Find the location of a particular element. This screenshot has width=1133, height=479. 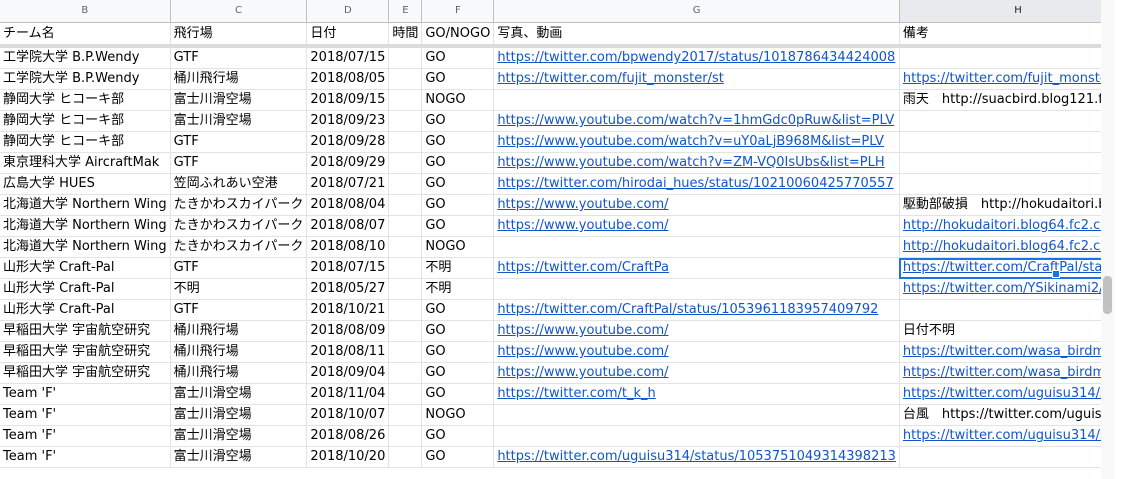

cell-team: 早稲田大学 宇宙航空研究 is located at coordinates (85, 331).